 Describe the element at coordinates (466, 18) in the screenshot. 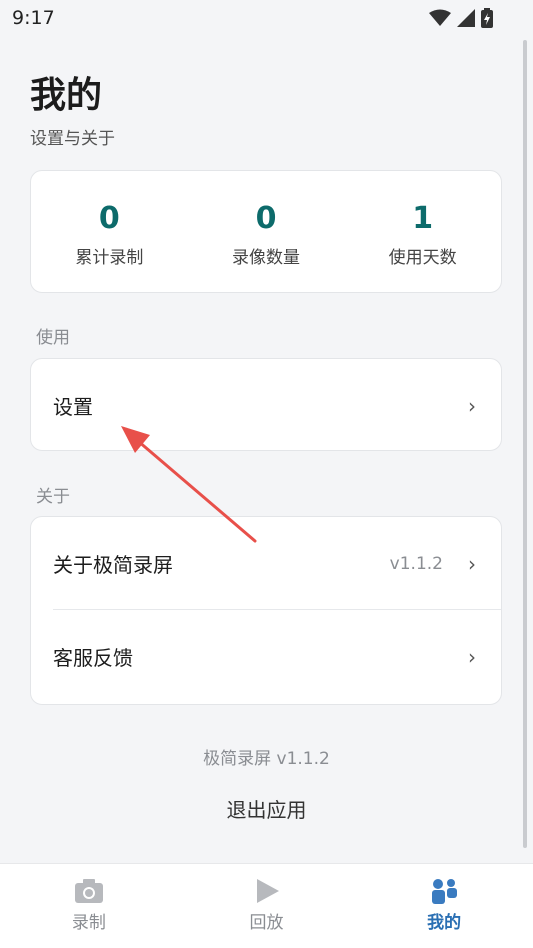

I see `signal-icon` at that location.